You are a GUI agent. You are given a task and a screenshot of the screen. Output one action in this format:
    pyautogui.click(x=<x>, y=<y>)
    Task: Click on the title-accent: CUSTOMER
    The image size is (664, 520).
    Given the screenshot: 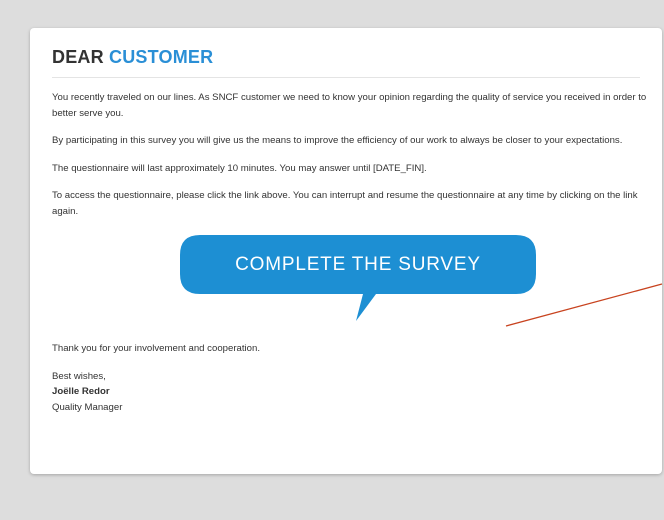 What is the action you would take?
    pyautogui.click(x=161, y=57)
    